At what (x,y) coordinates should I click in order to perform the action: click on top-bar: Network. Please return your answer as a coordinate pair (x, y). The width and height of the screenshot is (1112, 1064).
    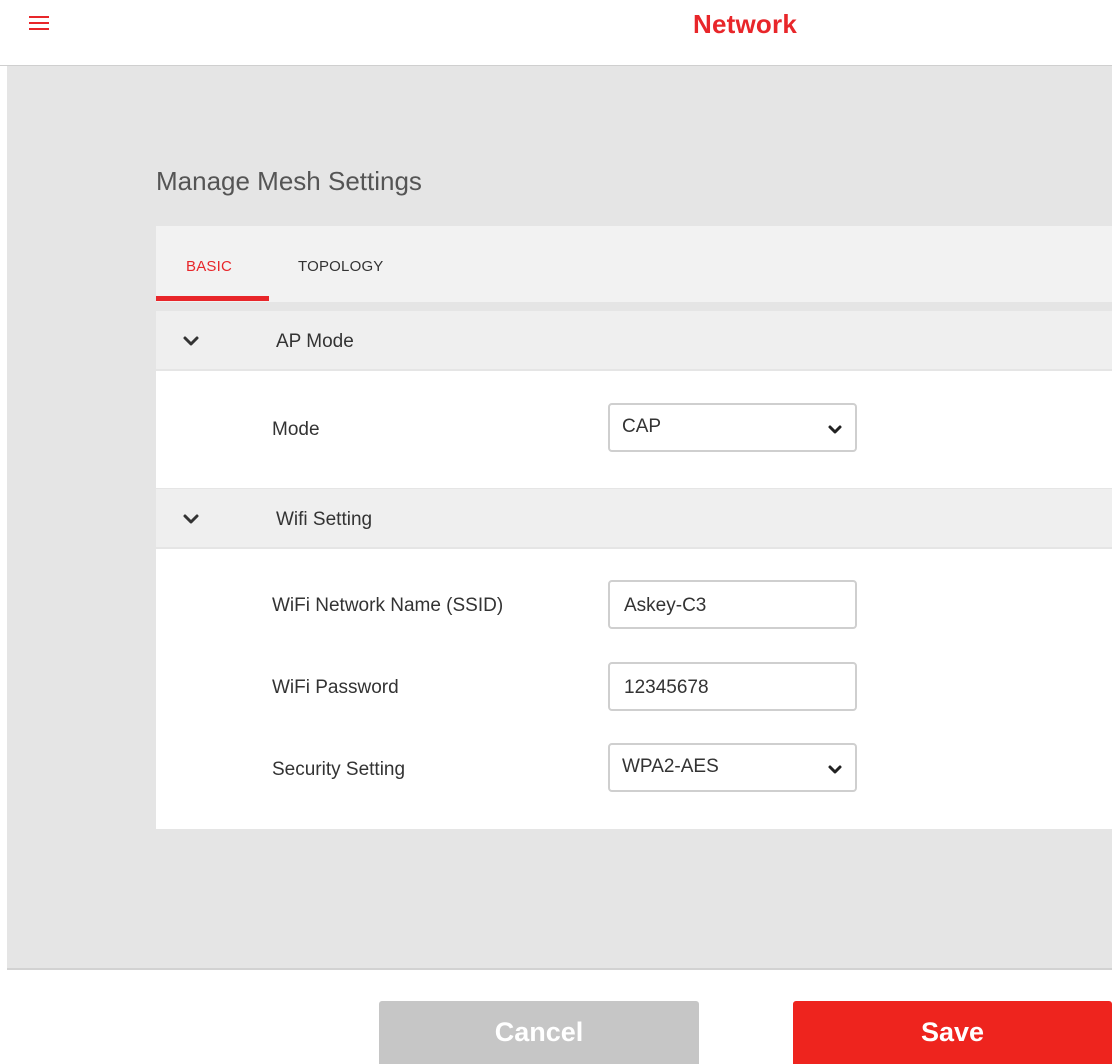
    Looking at the image, I should click on (556, 33).